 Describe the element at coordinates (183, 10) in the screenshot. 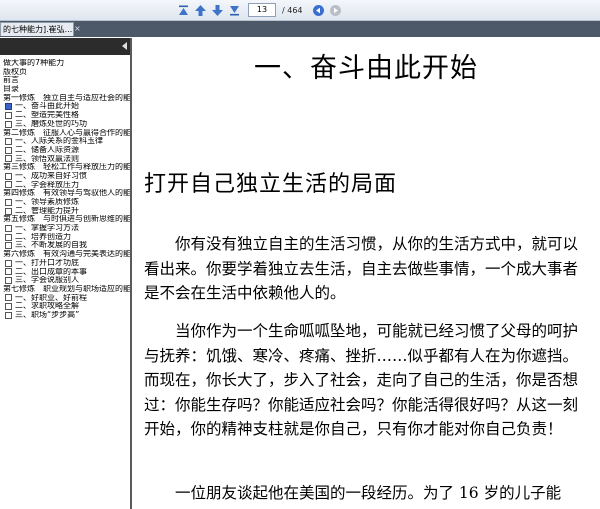

I see `first-page-icon` at that location.